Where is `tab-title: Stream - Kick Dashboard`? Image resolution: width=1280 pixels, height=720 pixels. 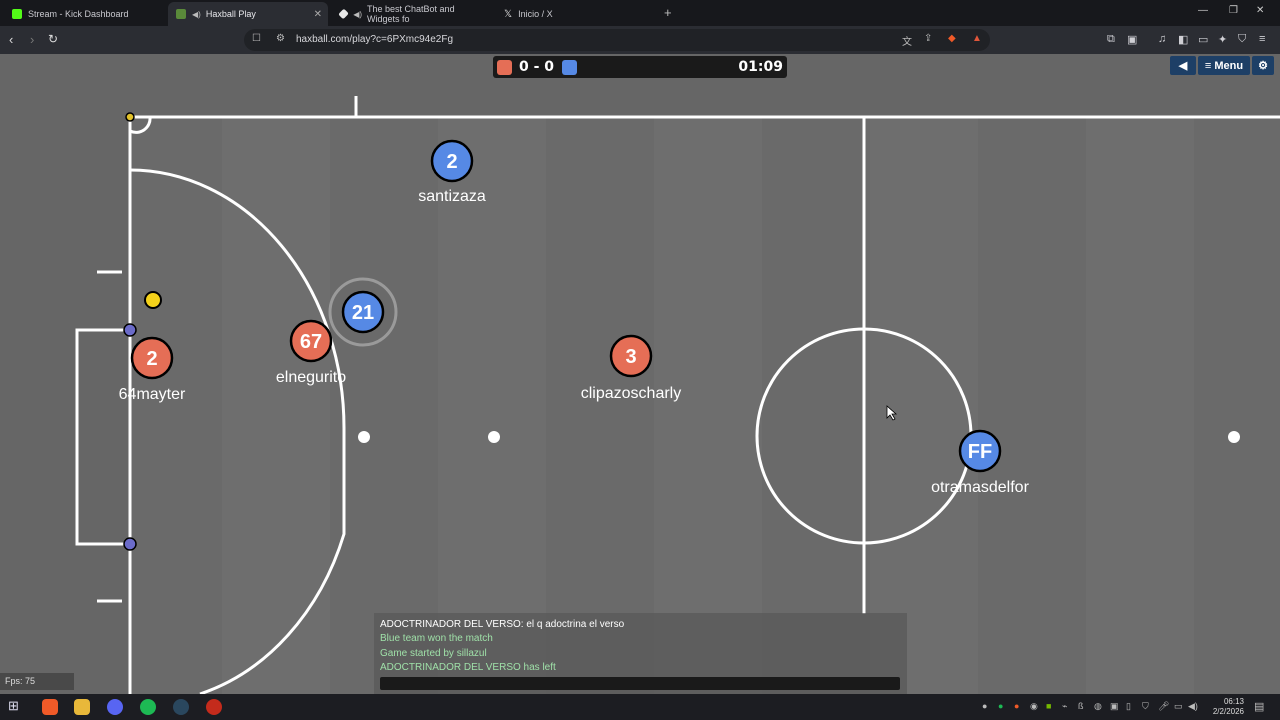
tab-title: Stream - Kick Dashboard is located at coordinates (78, 14).